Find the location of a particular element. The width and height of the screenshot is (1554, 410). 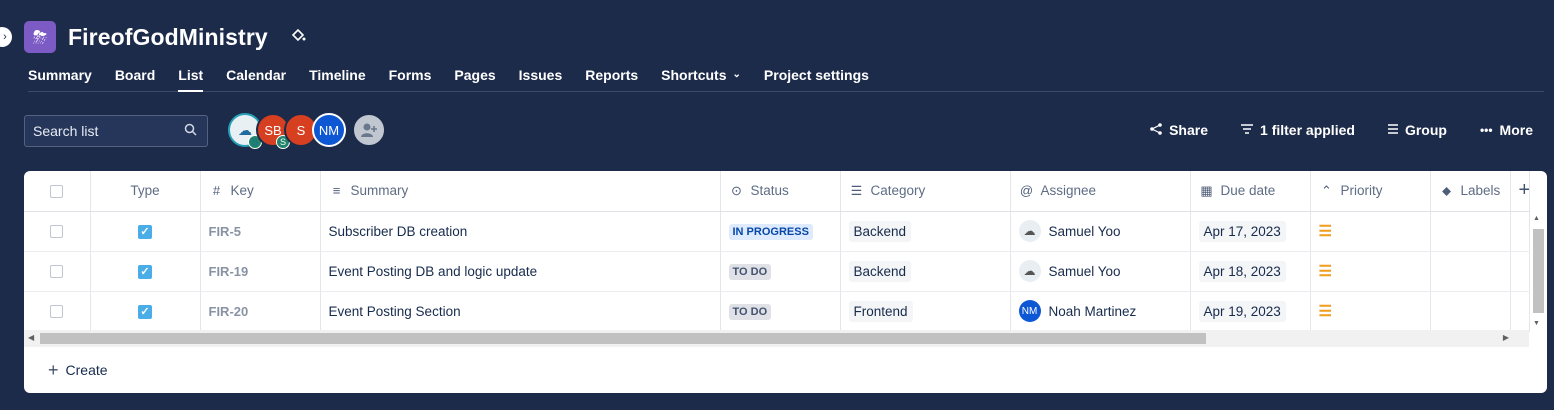

status-cell: IN PROGRESS is located at coordinates (780, 231).